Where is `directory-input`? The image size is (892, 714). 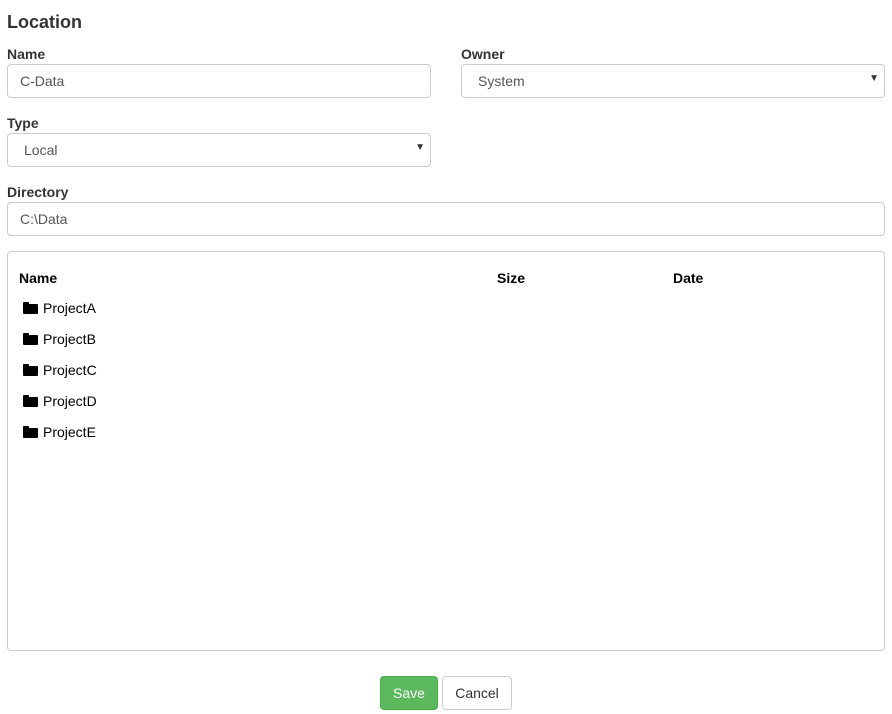 directory-input is located at coordinates (446, 219).